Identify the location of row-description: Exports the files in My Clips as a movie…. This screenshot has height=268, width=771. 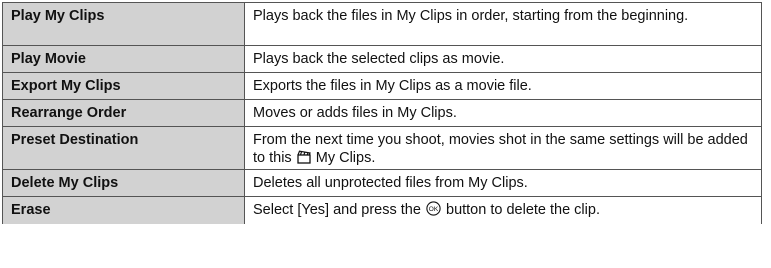
(503, 86).